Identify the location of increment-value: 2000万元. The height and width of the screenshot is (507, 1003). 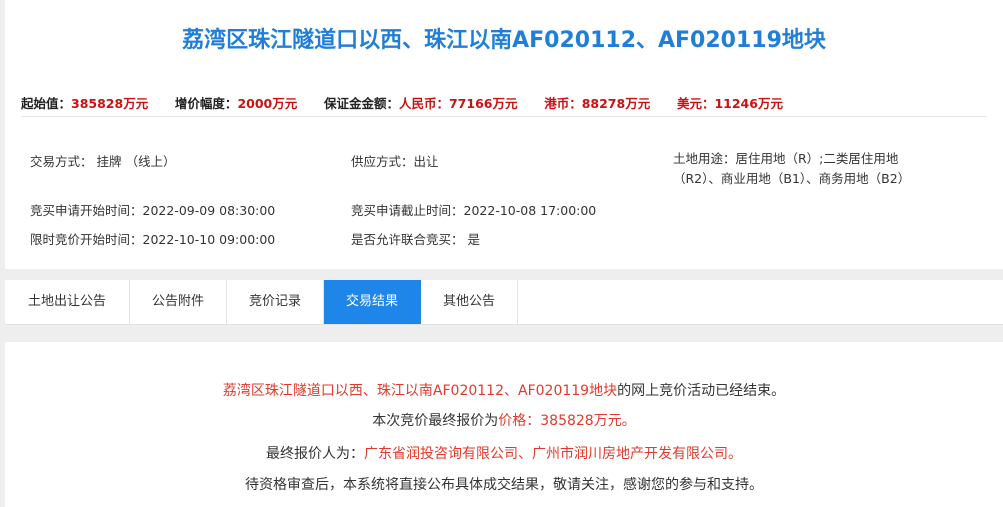
(267, 103).